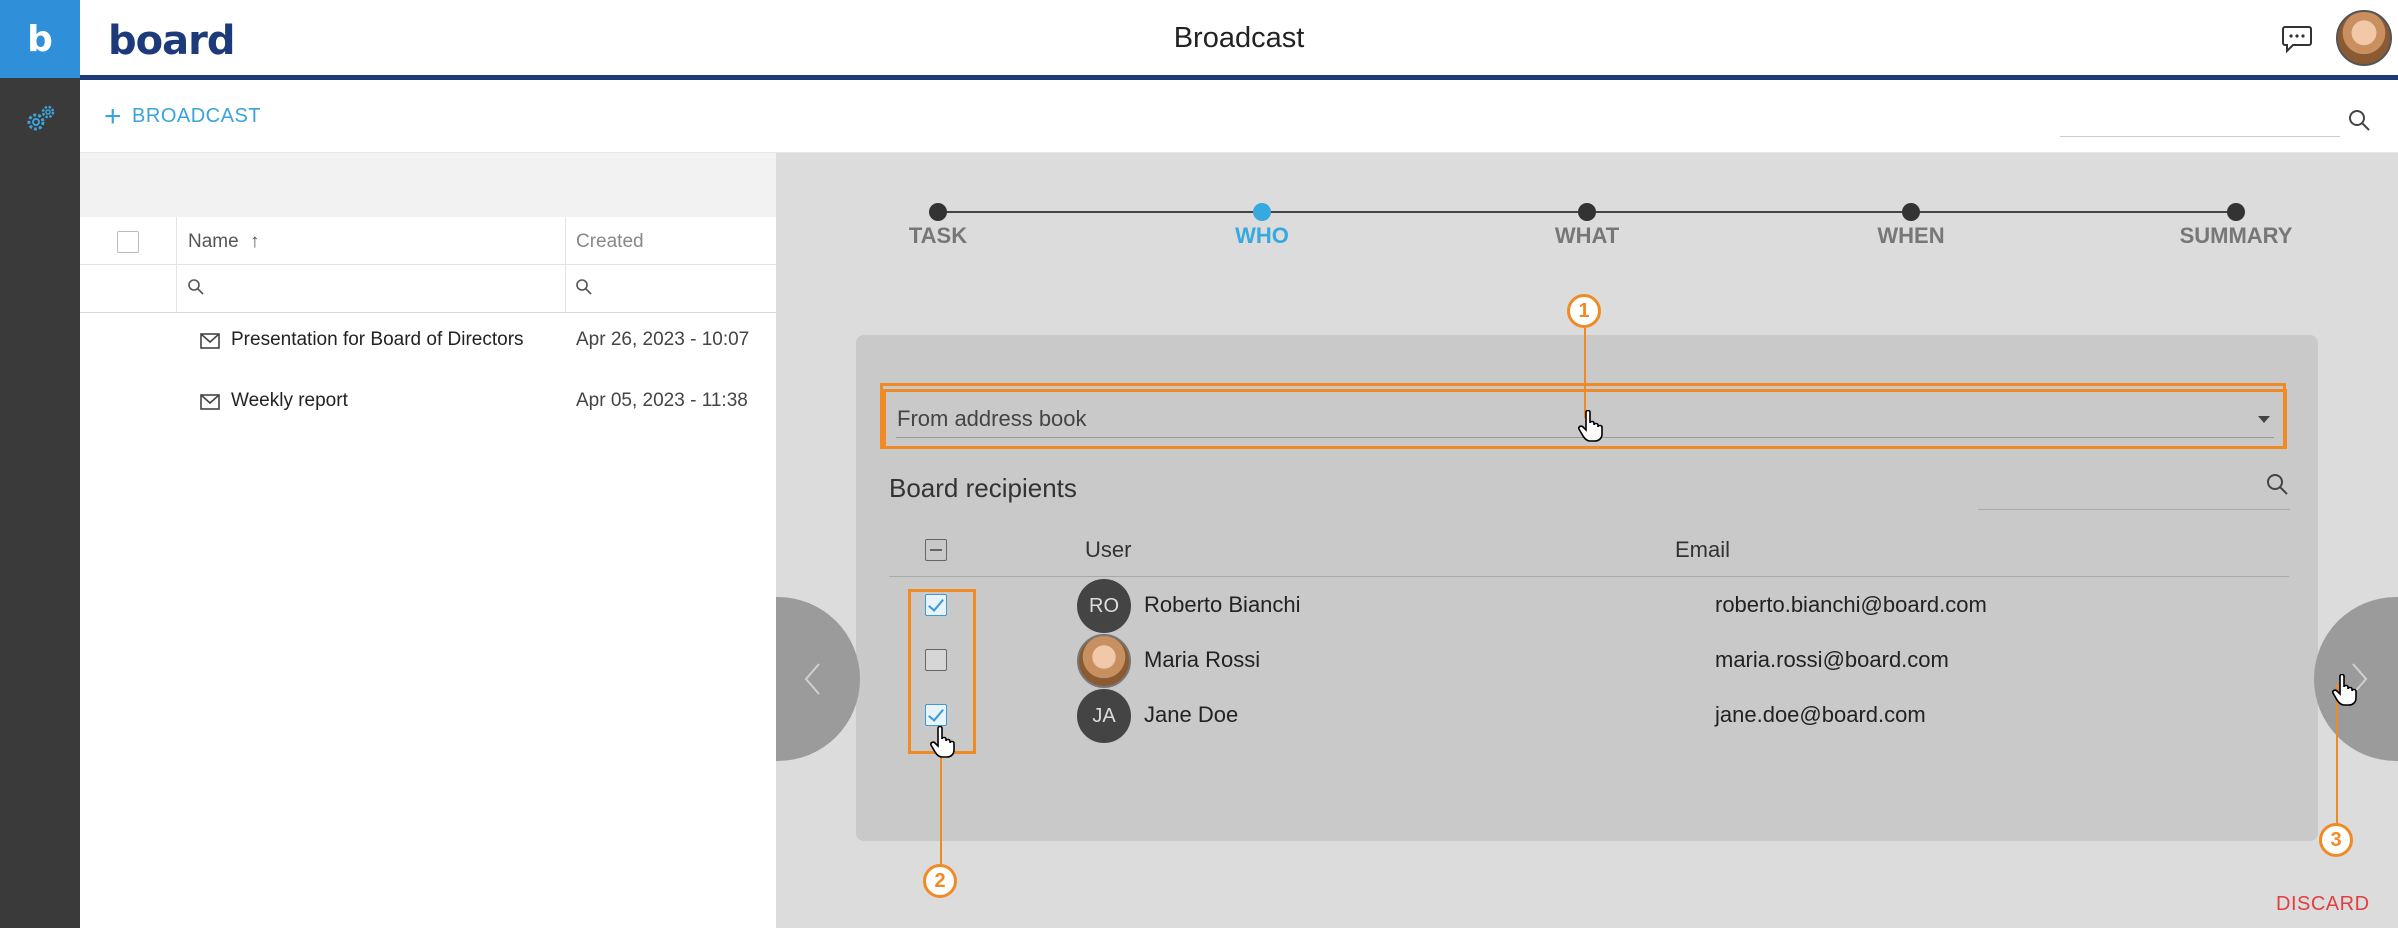  Describe the element at coordinates (2364, 38) in the screenshot. I see `user-avatar` at that location.